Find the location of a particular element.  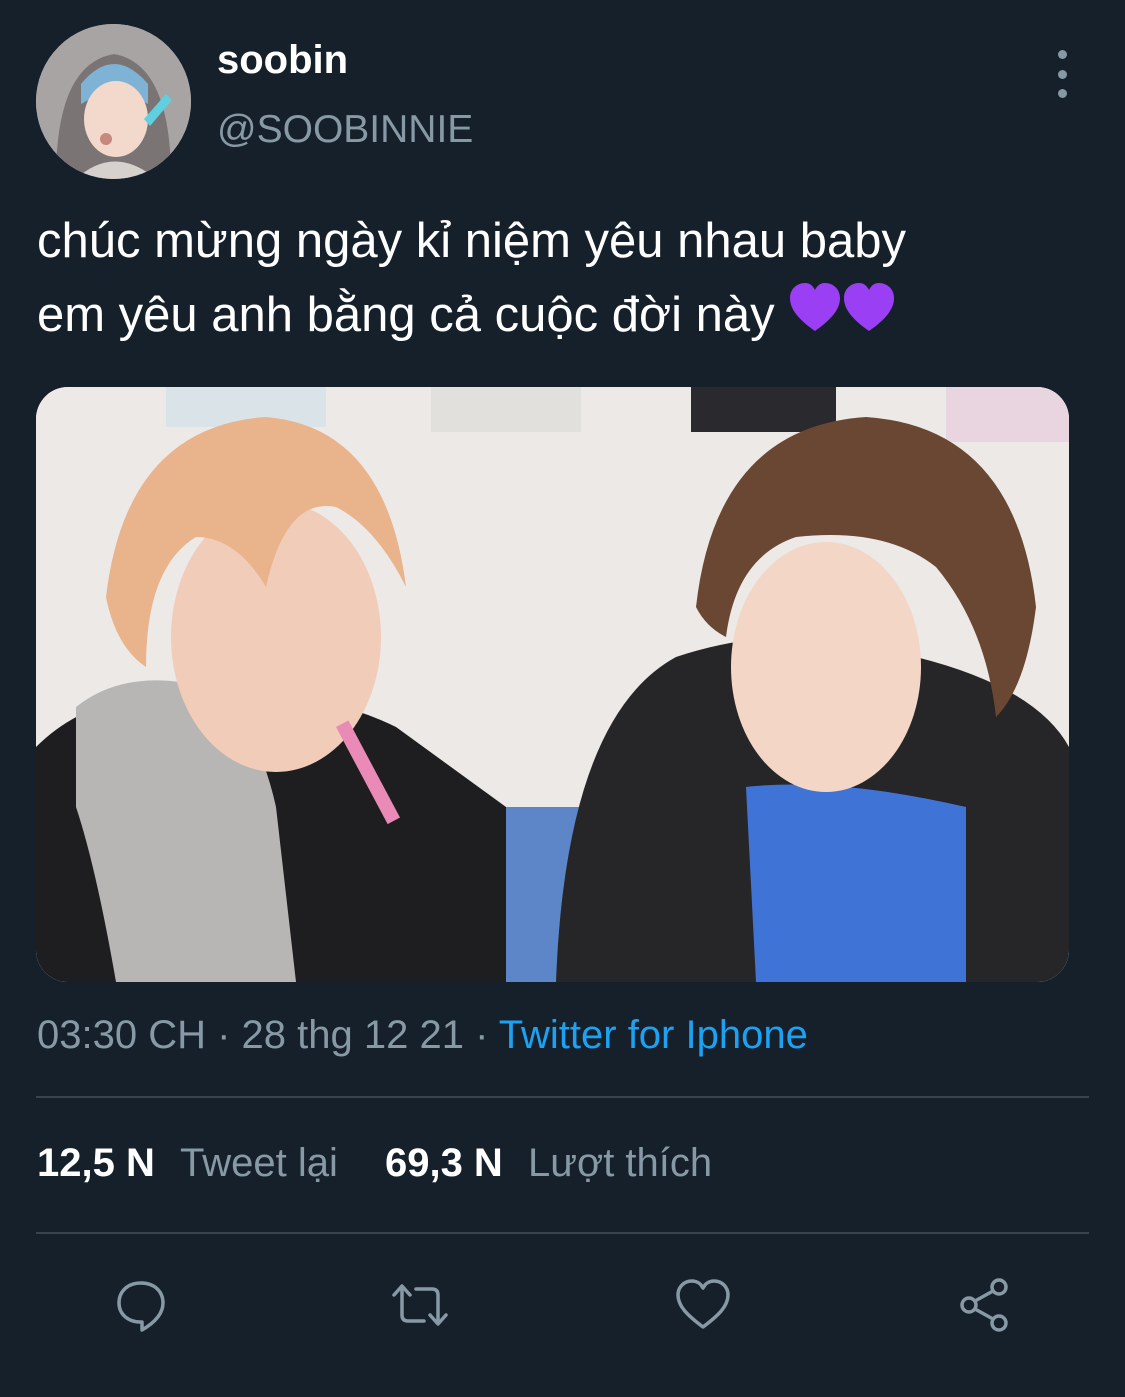

display-name: soobin is located at coordinates (282, 60).